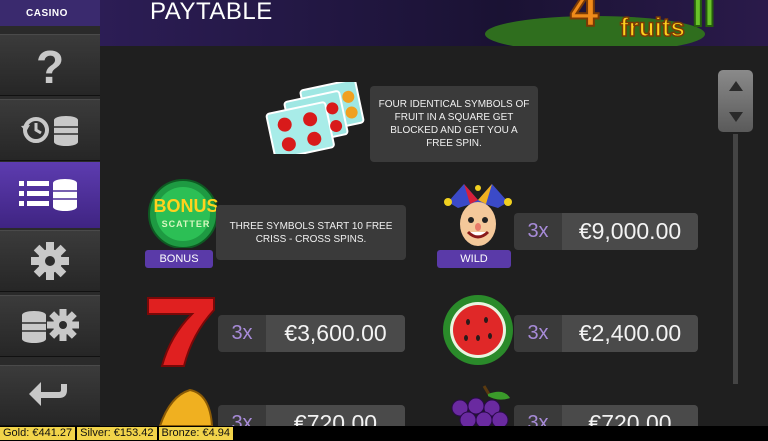  What do you see at coordinates (242, 419) in the screenshot?
I see `bell-multiplier: 3x` at bounding box center [242, 419].